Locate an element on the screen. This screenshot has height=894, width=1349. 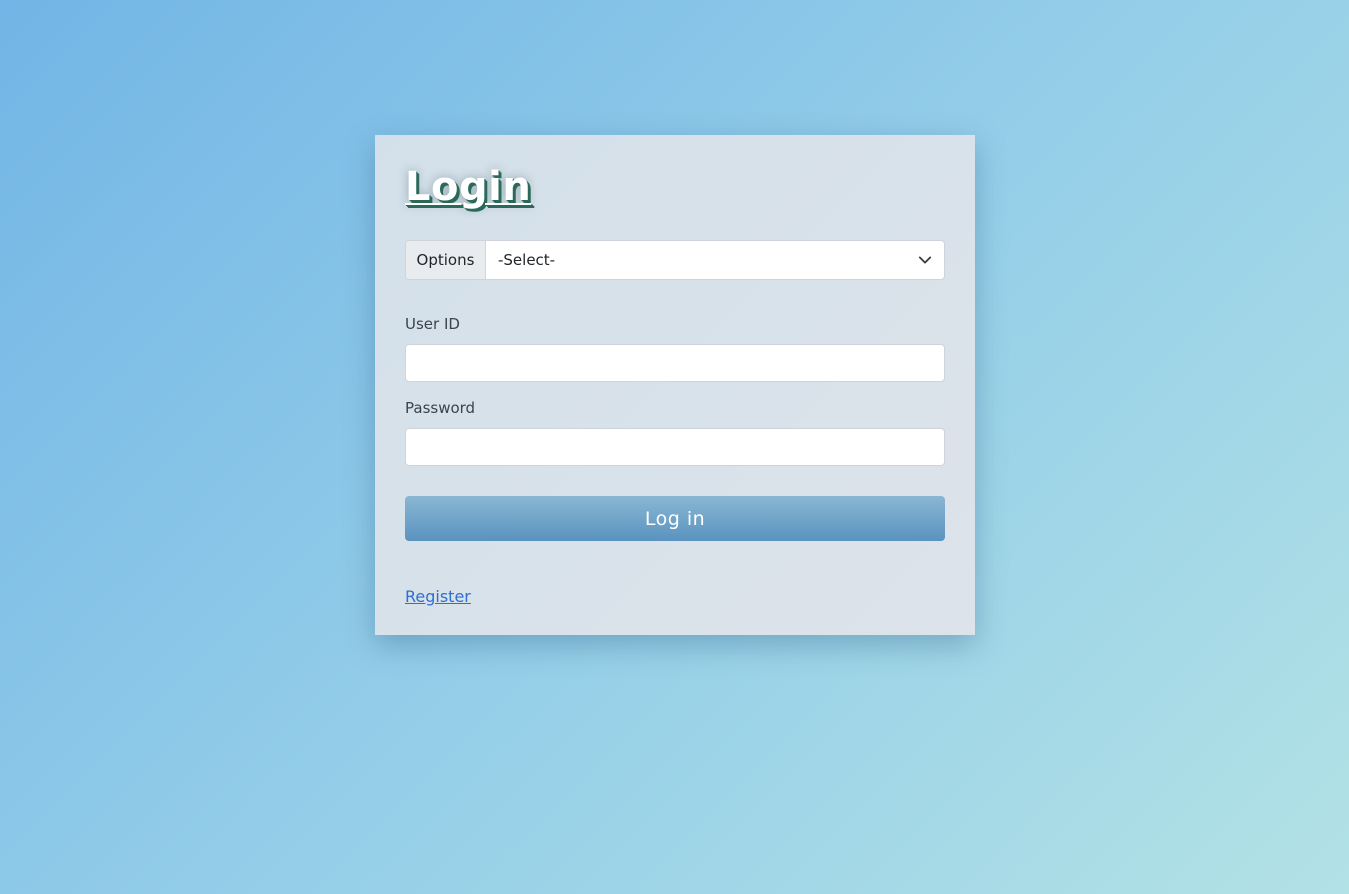
options-select: -Select- is located at coordinates (715, 260).